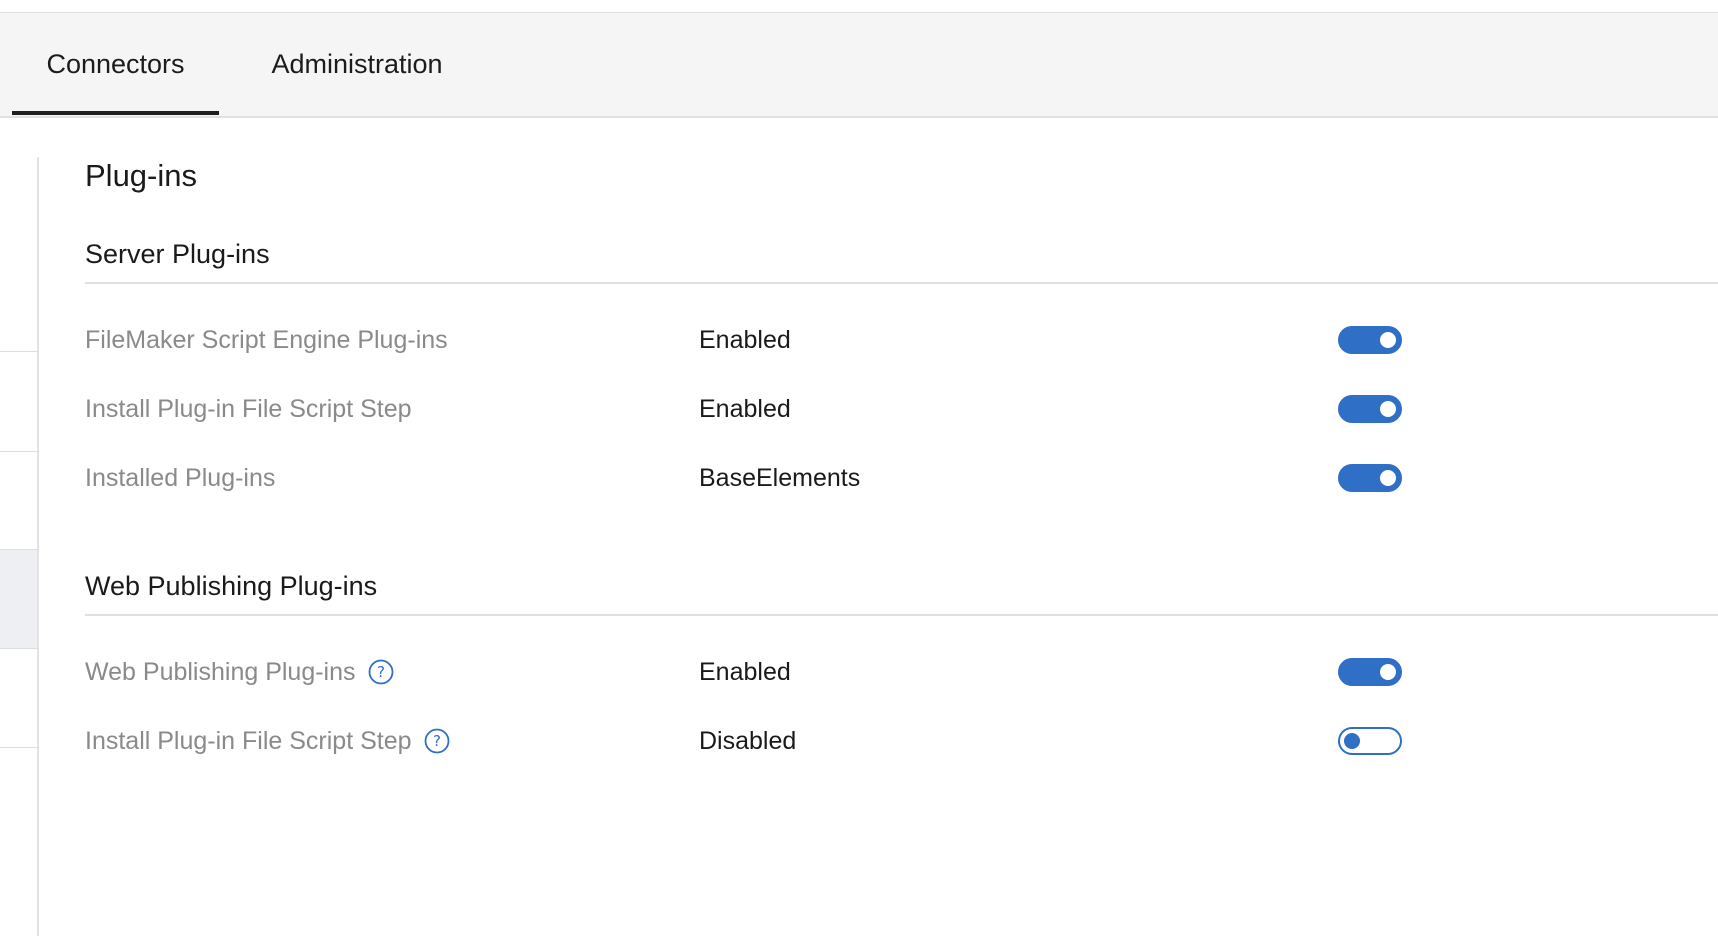 Image resolution: width=1718 pixels, height=936 pixels. I want to click on setting-value: Disabled, so click(748, 740).